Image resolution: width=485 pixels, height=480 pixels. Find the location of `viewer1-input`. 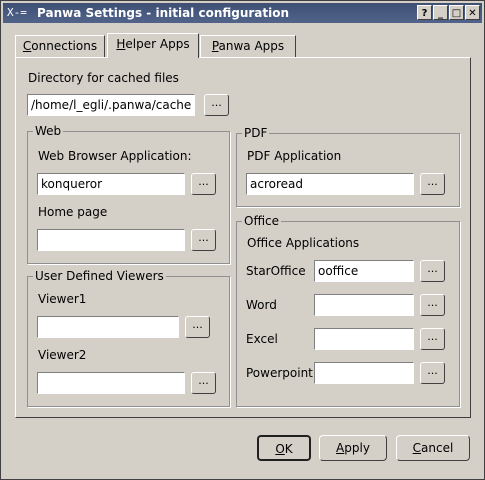

viewer1-input is located at coordinates (108, 327).